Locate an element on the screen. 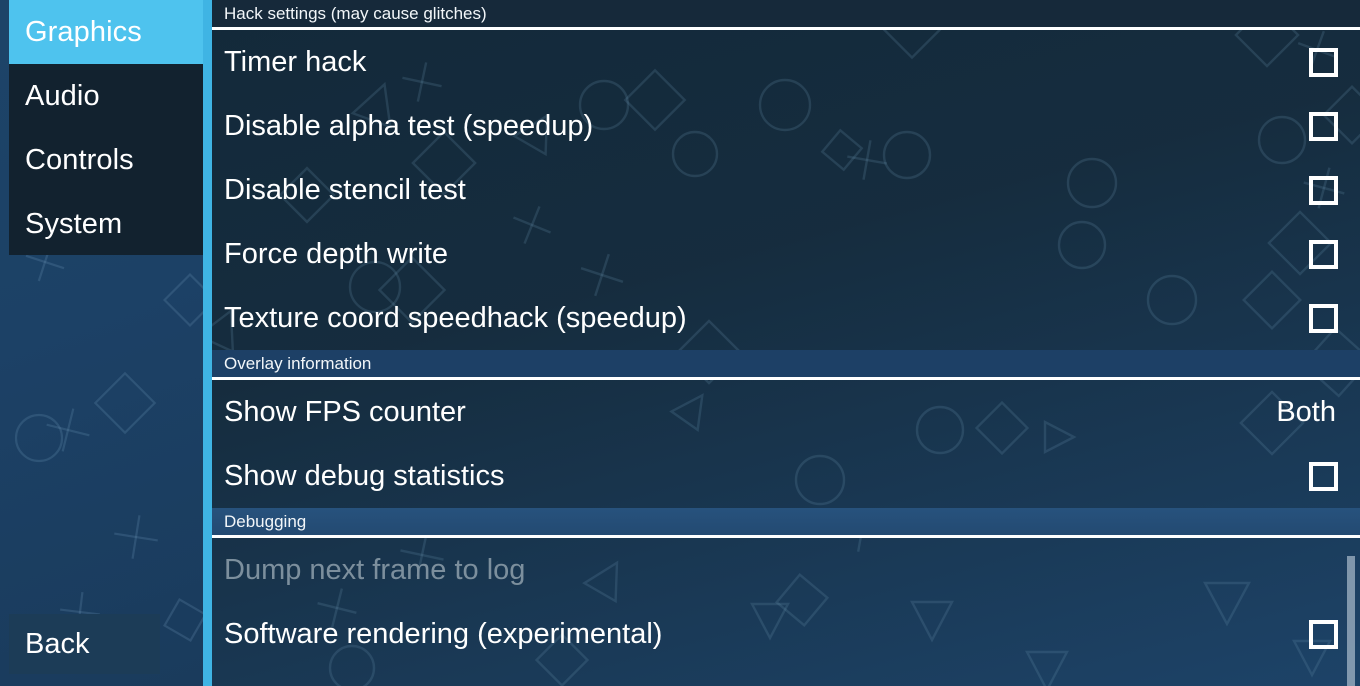 Image resolution: width=1360 pixels, height=686 pixels. checkbox-force-depth-write is located at coordinates (1323, 254).